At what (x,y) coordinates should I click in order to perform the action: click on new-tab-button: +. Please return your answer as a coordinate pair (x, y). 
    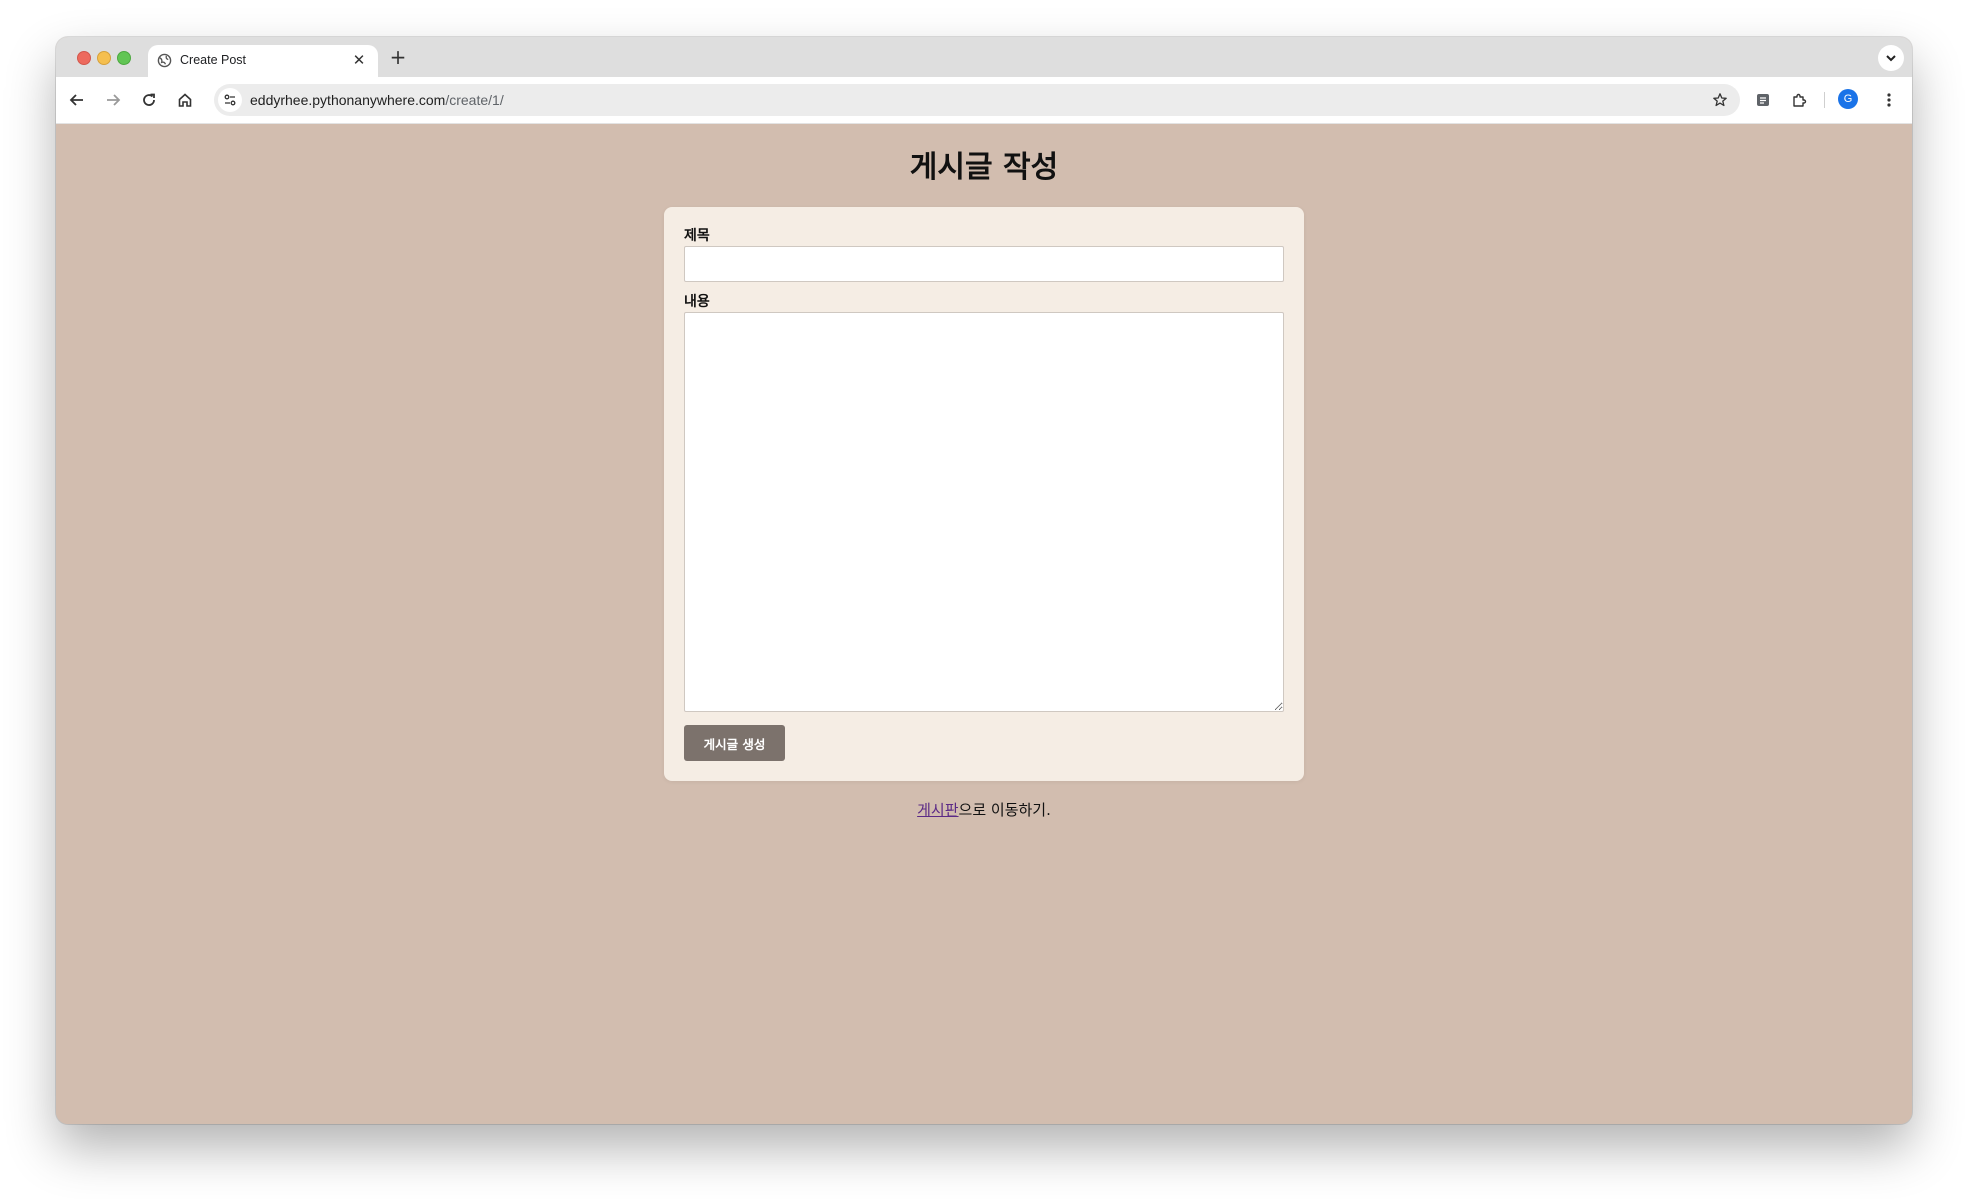
    Looking at the image, I should click on (398, 57).